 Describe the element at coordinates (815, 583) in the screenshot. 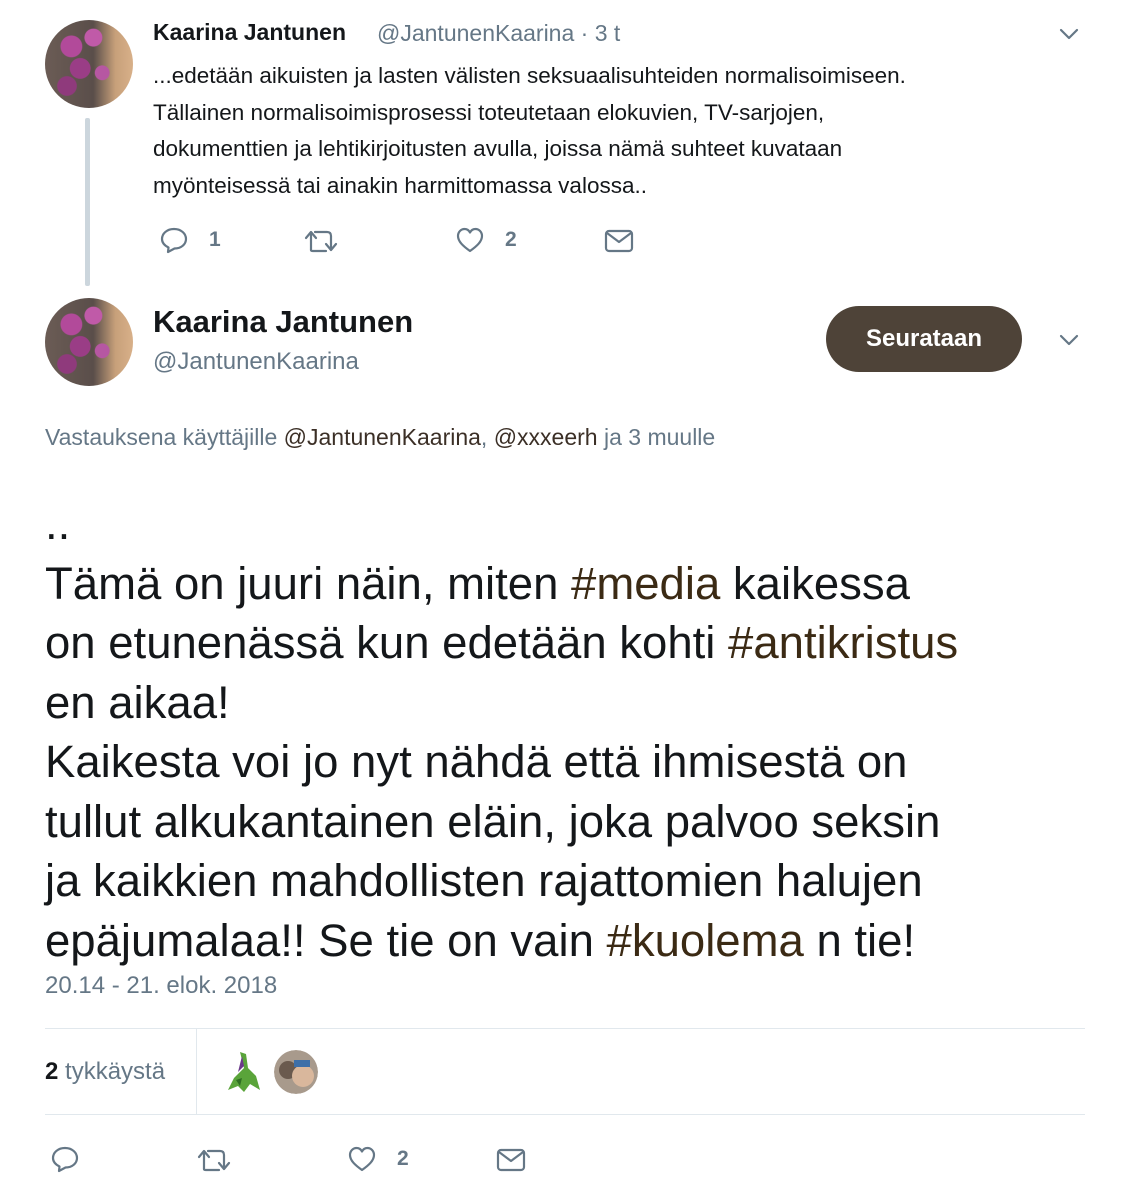

I see `text-span: kaikessa` at that location.